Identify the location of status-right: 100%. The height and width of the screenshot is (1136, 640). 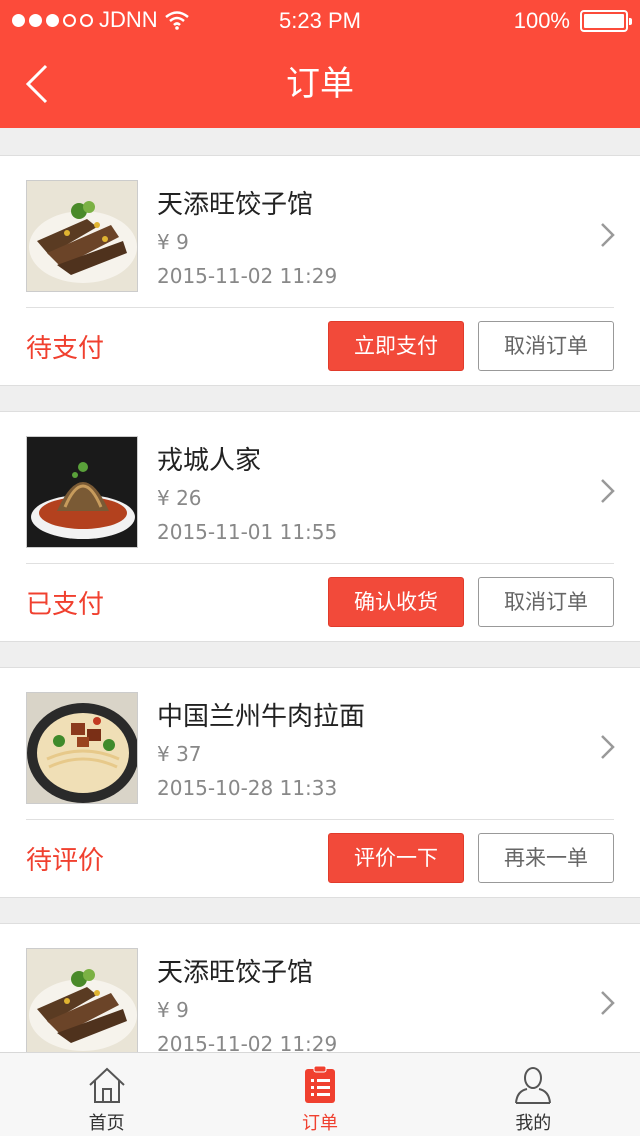
(572, 21).